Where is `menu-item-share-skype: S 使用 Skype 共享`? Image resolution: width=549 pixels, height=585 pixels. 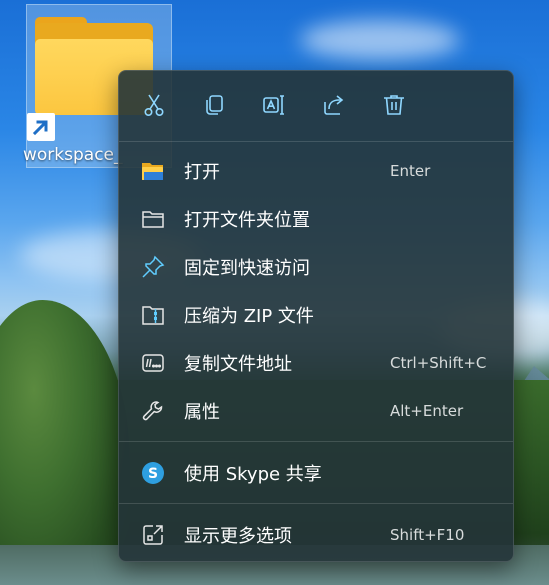
menu-item-share-skype: S 使用 Skype 共享 is located at coordinates (316, 473).